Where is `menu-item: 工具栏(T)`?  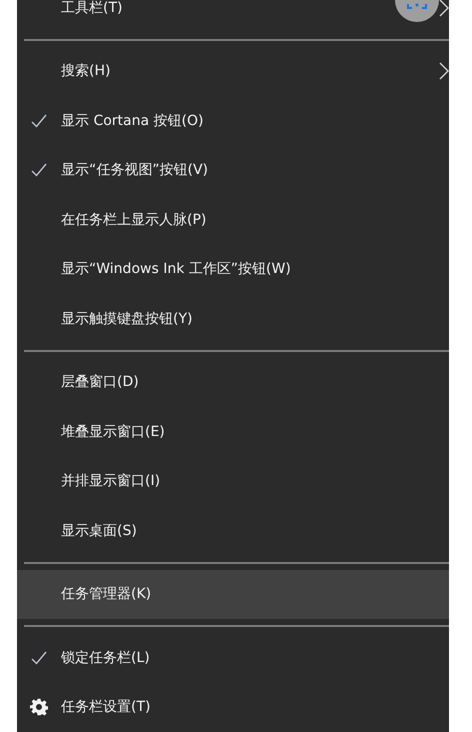
menu-item: 工具栏(T) is located at coordinates (233, 16).